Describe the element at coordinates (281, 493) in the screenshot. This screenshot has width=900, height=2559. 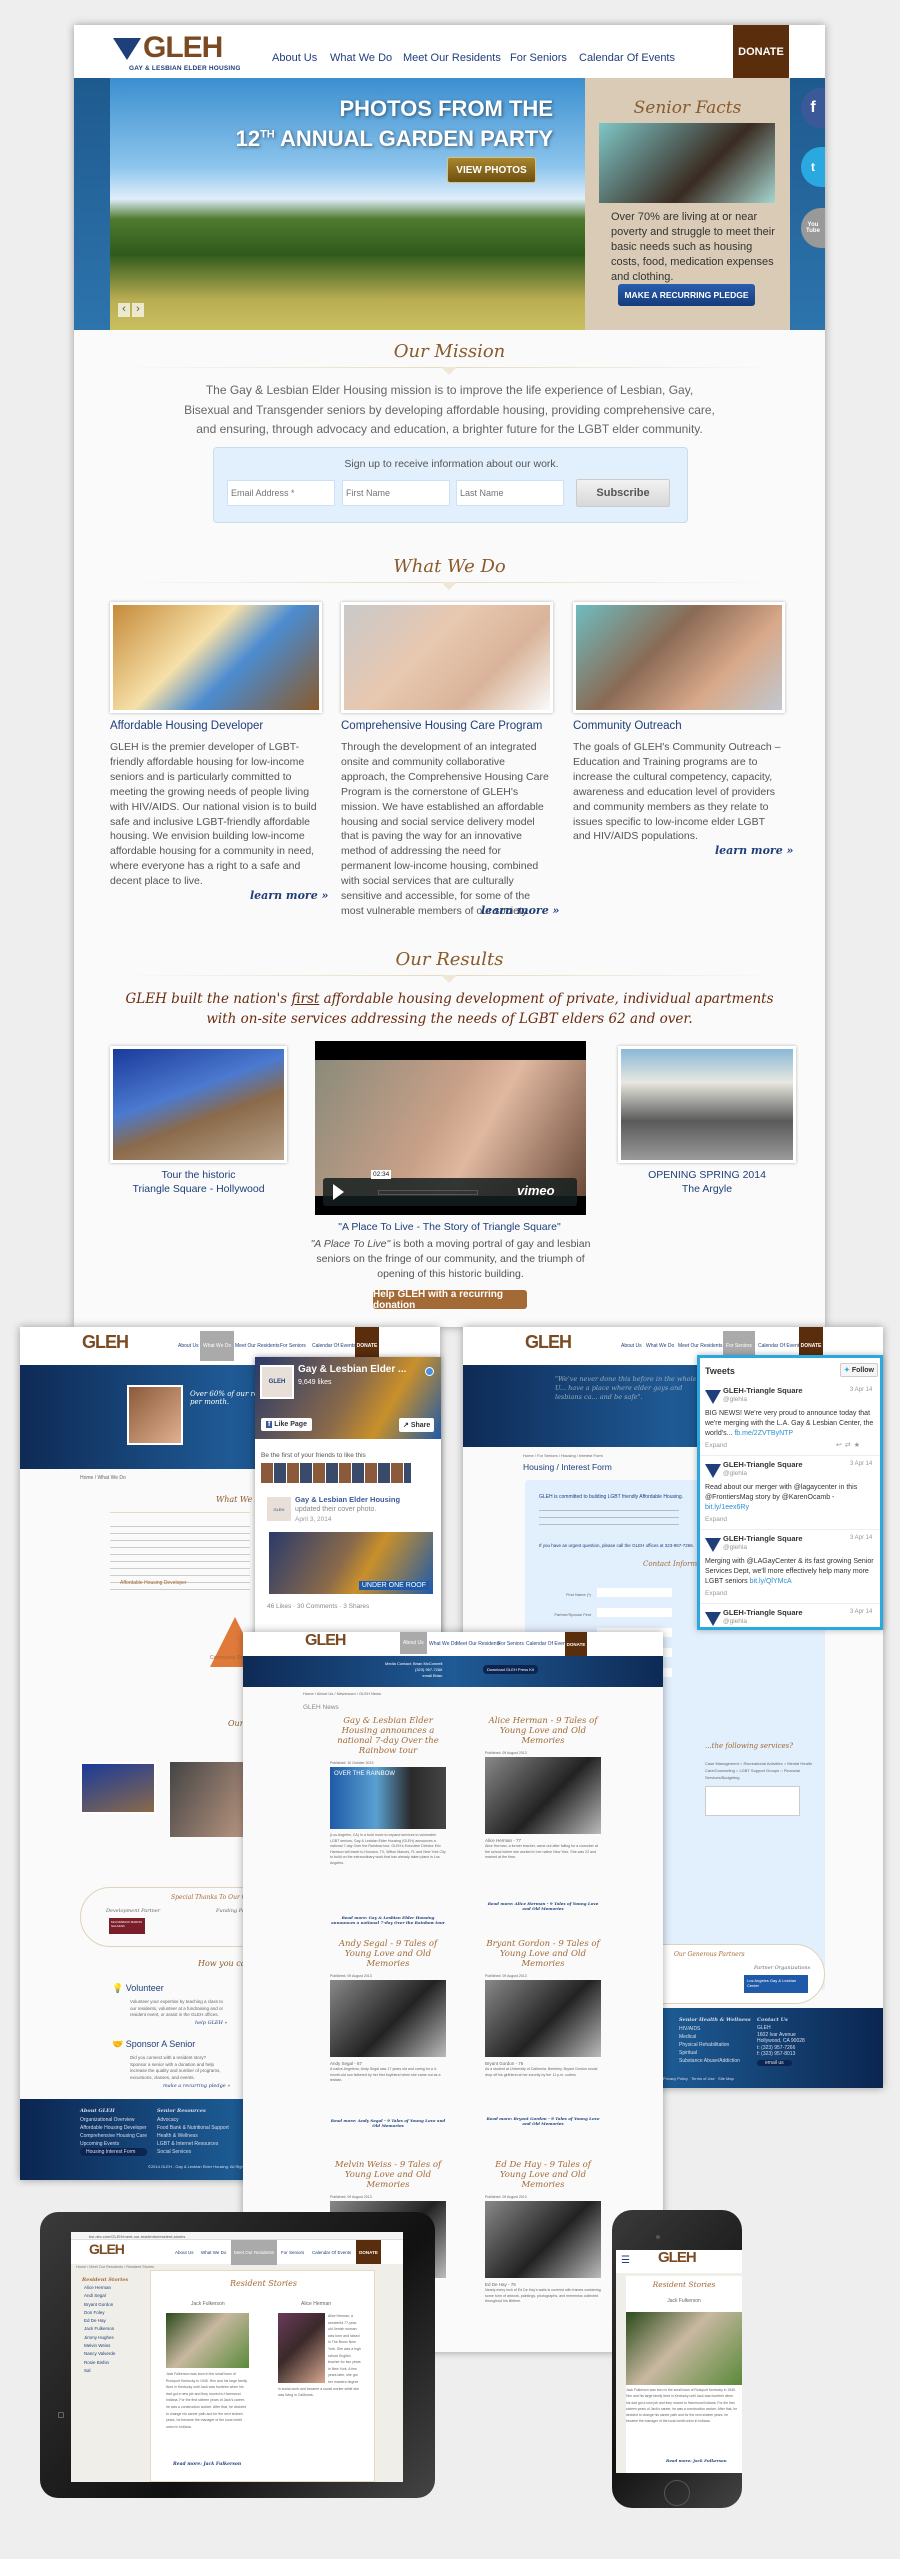
I see `email-input` at that location.